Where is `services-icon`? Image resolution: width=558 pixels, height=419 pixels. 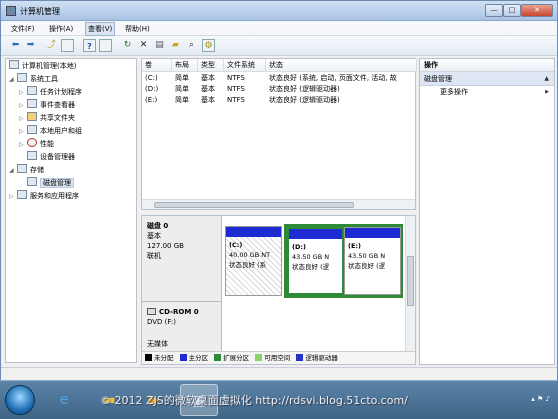
services-icon is located at coordinates (22, 194).